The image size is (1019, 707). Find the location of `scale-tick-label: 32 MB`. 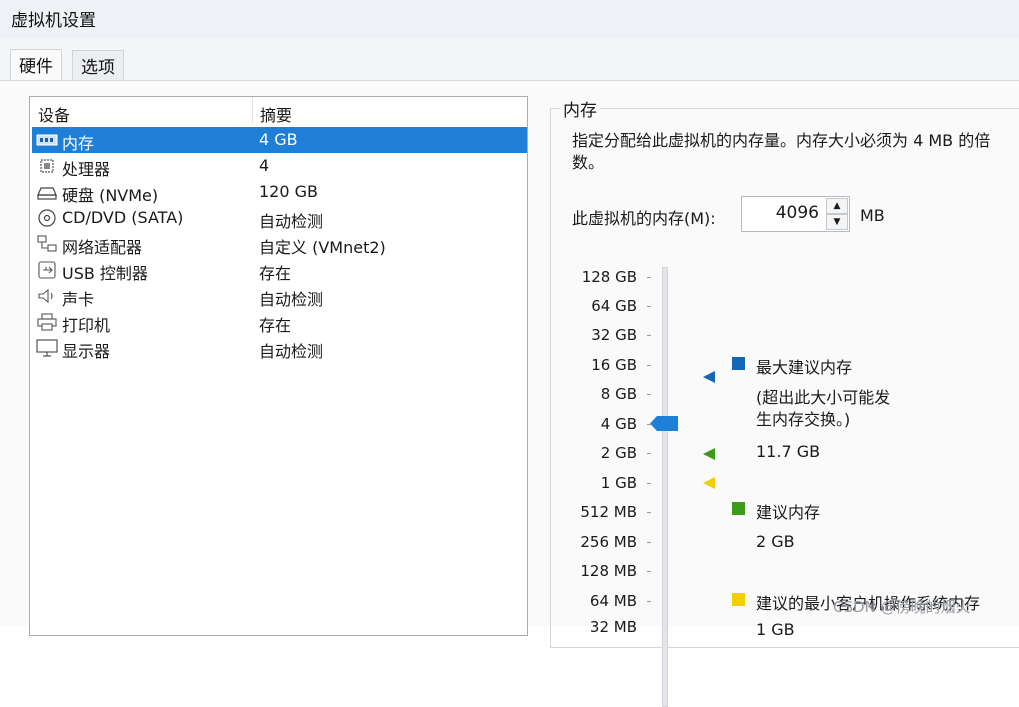

scale-tick-label: 32 MB is located at coordinates (613, 627).